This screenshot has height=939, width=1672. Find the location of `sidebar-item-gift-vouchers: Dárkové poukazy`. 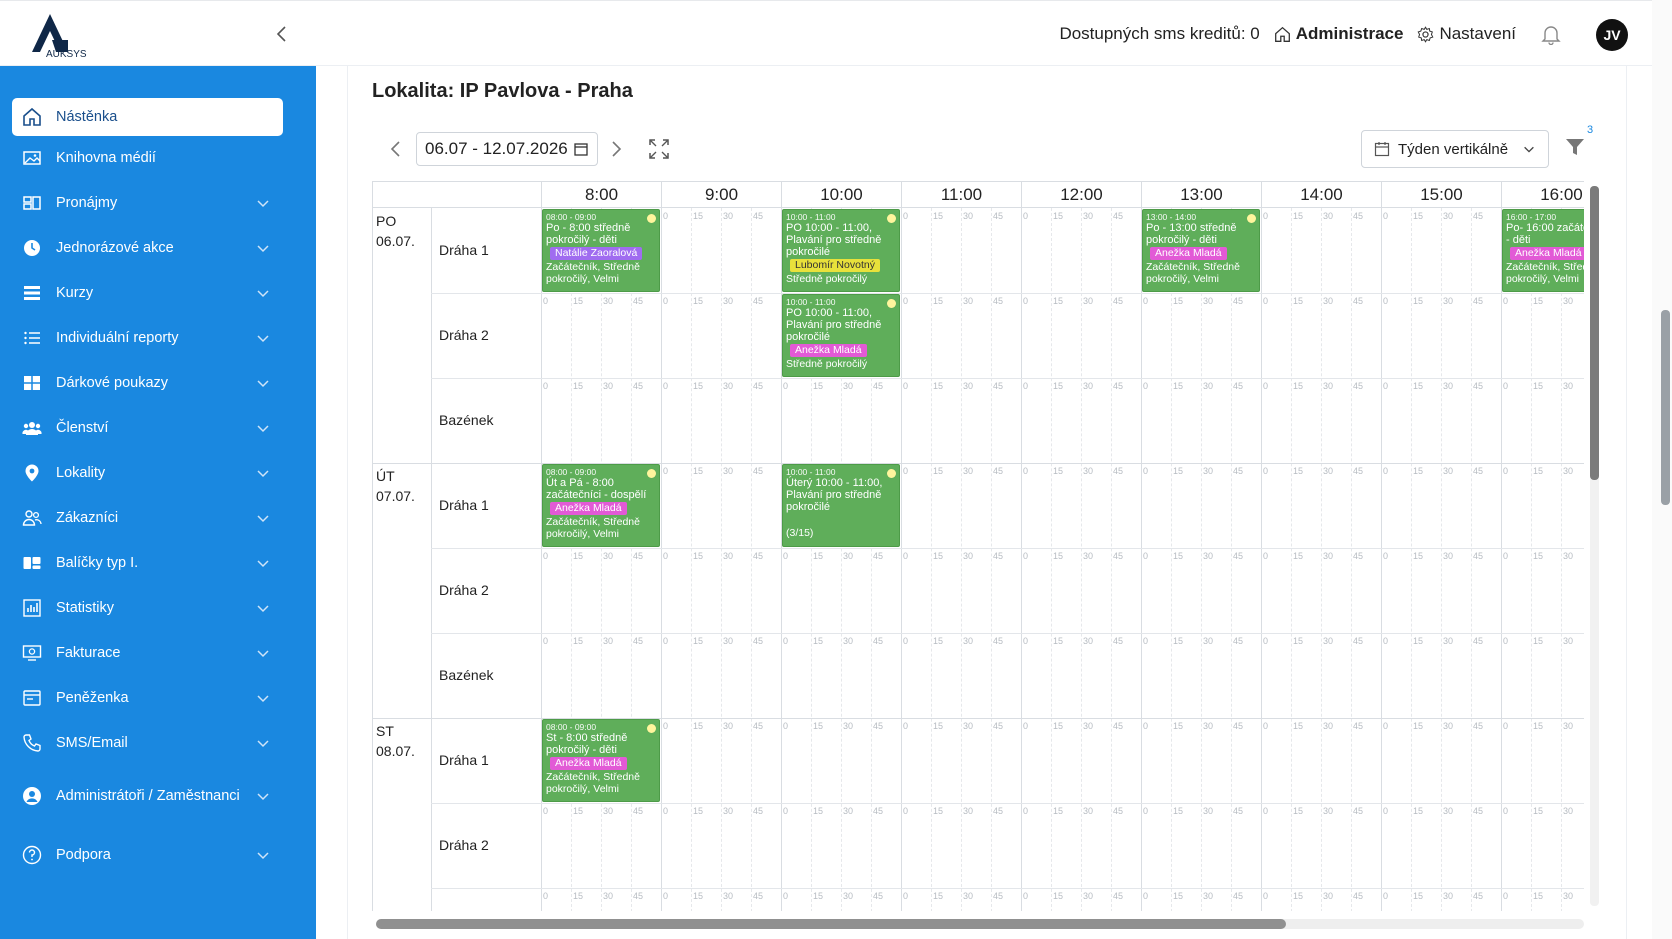

sidebar-item-gift-vouchers: Dárkové poukazy is located at coordinates (147, 383).